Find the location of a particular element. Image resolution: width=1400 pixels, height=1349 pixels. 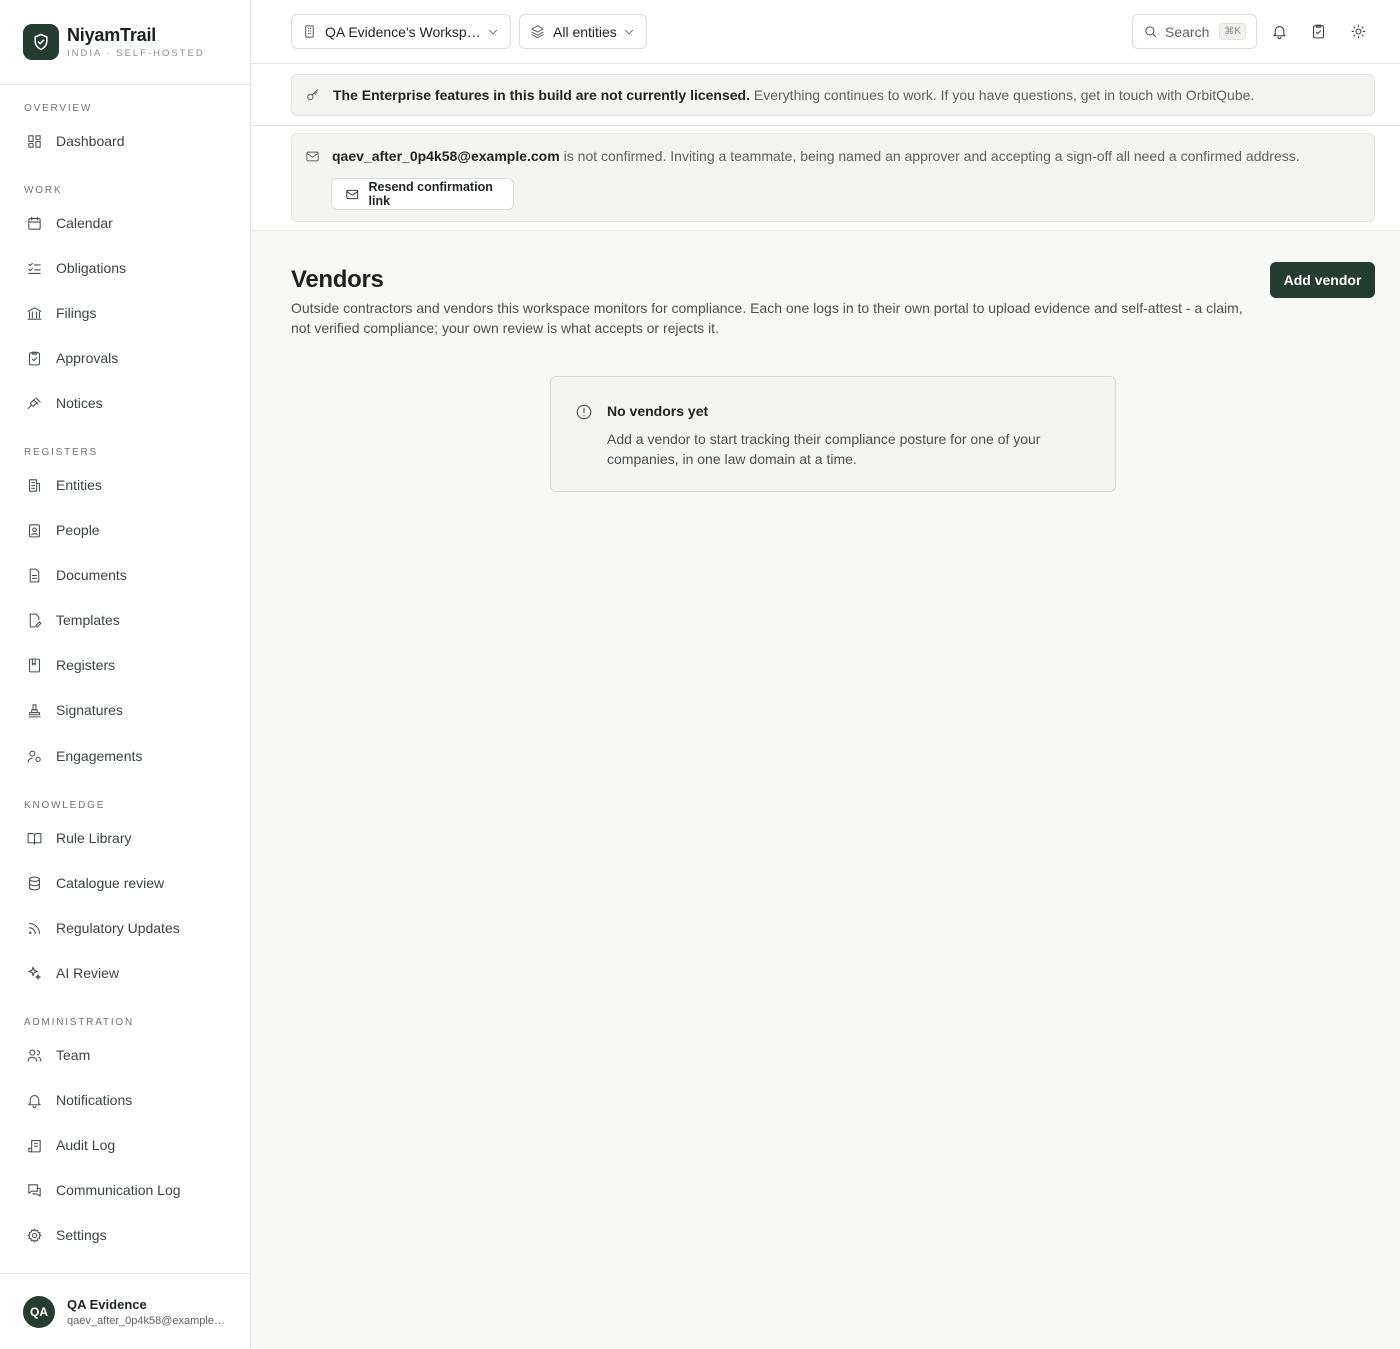

sidebar-item-approvals: Approvals is located at coordinates (129, 358).